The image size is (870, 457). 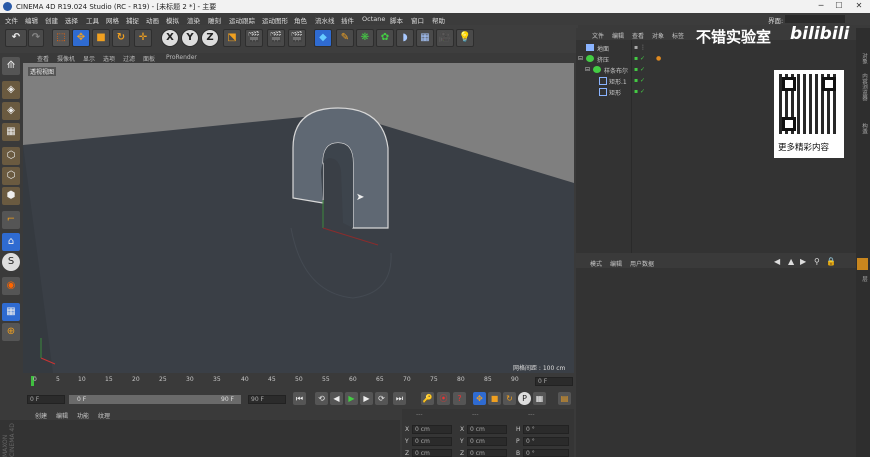 What do you see at coordinates (276, 38) in the screenshot?
I see `render-picture-viewer-icon: 🎬` at bounding box center [276, 38].